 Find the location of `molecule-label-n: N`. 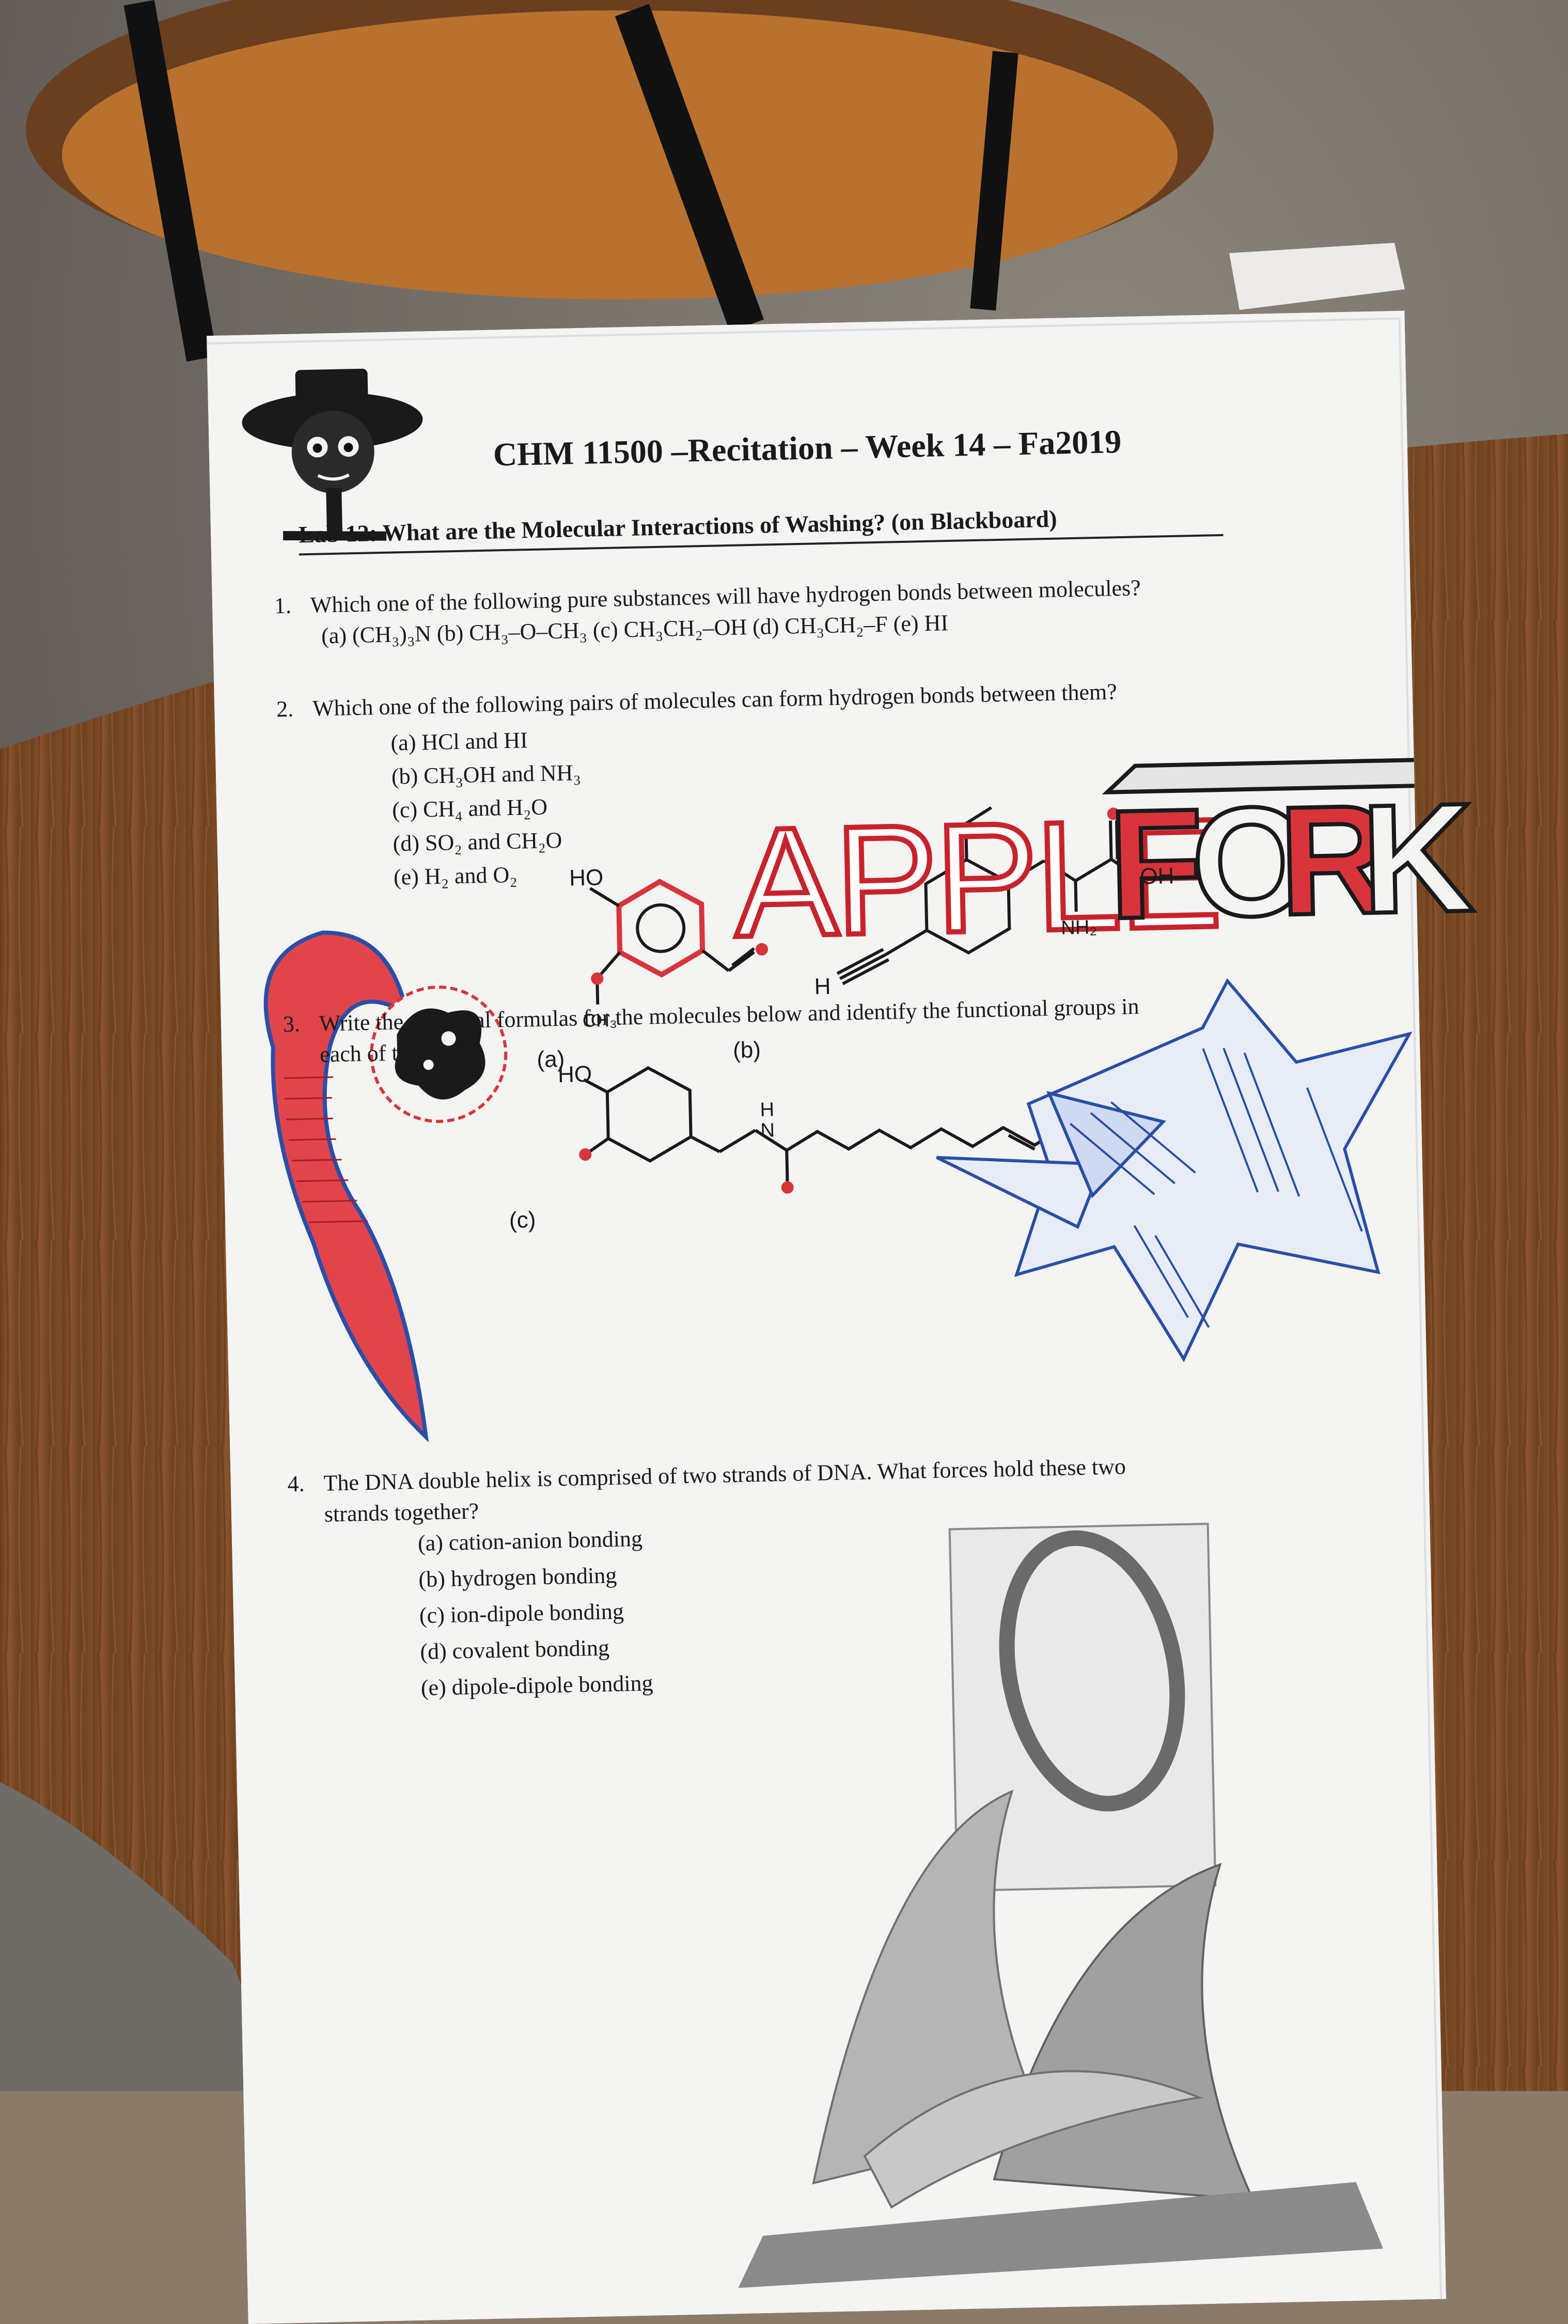

molecule-label-n: N is located at coordinates (768, 1131).